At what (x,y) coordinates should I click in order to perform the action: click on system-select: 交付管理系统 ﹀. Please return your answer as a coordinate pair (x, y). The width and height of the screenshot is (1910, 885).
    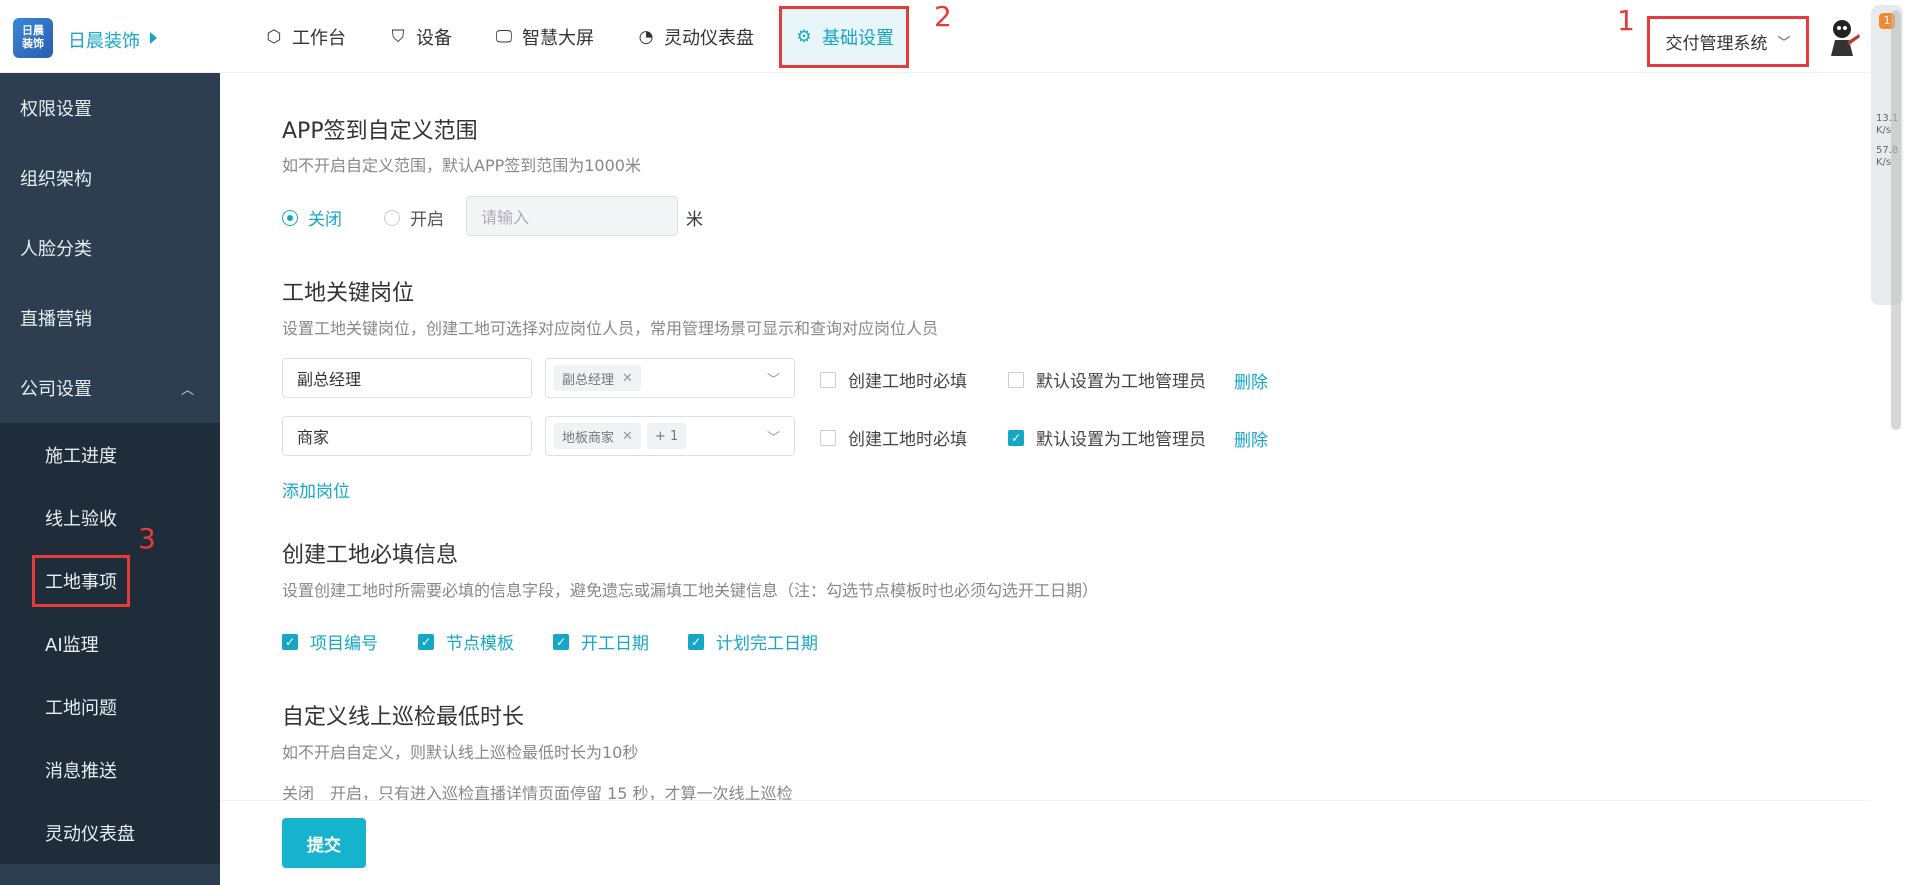
    Looking at the image, I should click on (1728, 41).